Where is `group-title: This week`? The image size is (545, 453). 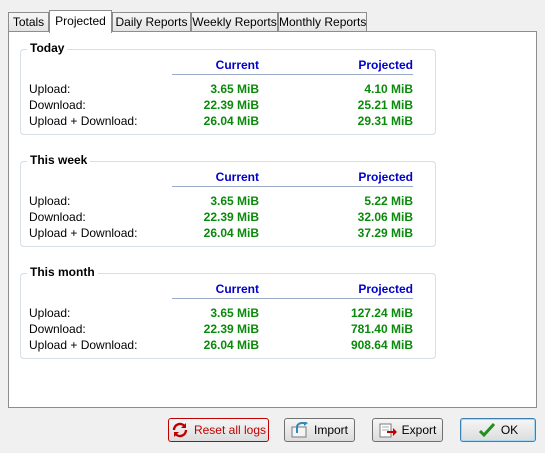
group-title: This week is located at coordinates (59, 160).